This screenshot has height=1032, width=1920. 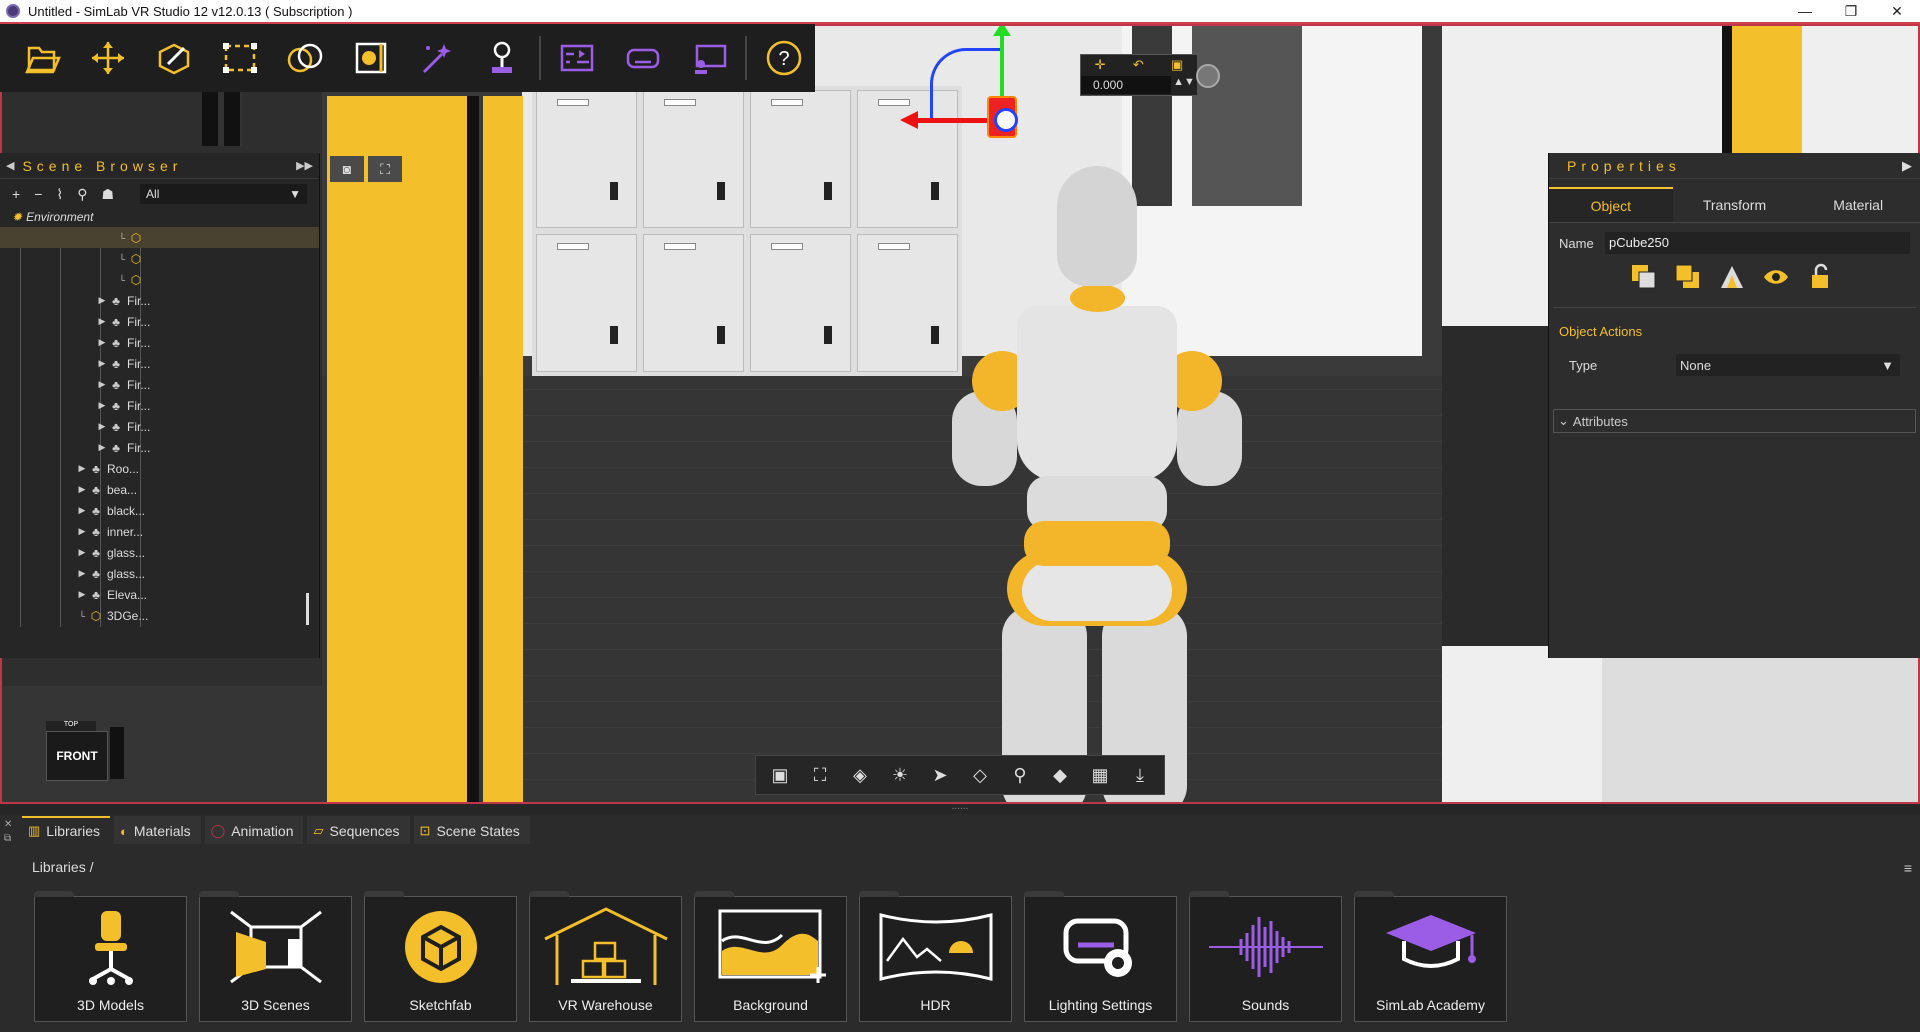 What do you see at coordinates (305, 58) in the screenshot?
I see `materials-icon` at bounding box center [305, 58].